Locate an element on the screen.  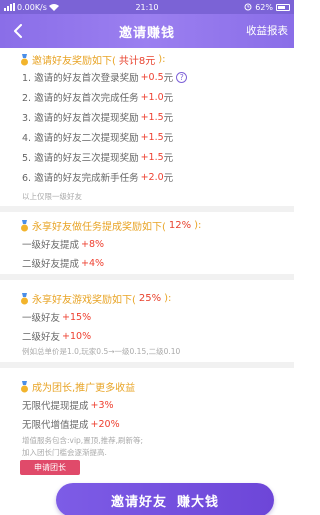
section-task-commission-title: 永享好友做任务提成奖励如下(12%): is located at coordinates (110, 225).